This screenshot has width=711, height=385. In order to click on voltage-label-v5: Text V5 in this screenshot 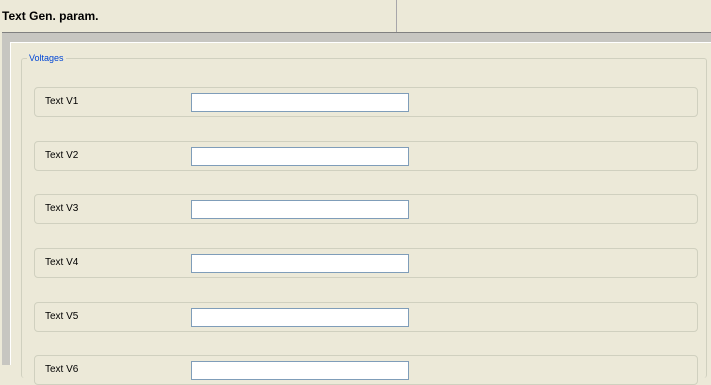, I will do `click(62, 316)`.